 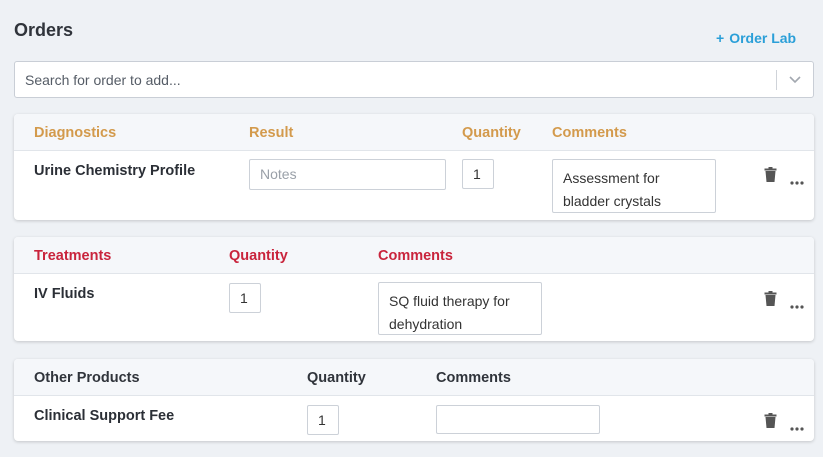 What do you see at coordinates (73, 256) in the screenshot?
I see `treatments-col-name: Treatments` at bounding box center [73, 256].